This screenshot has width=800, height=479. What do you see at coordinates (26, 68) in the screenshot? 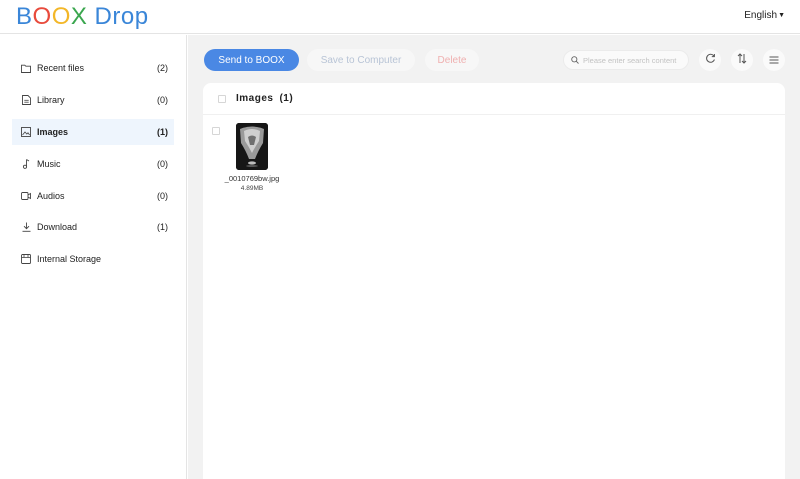
I see `folder-icon` at bounding box center [26, 68].